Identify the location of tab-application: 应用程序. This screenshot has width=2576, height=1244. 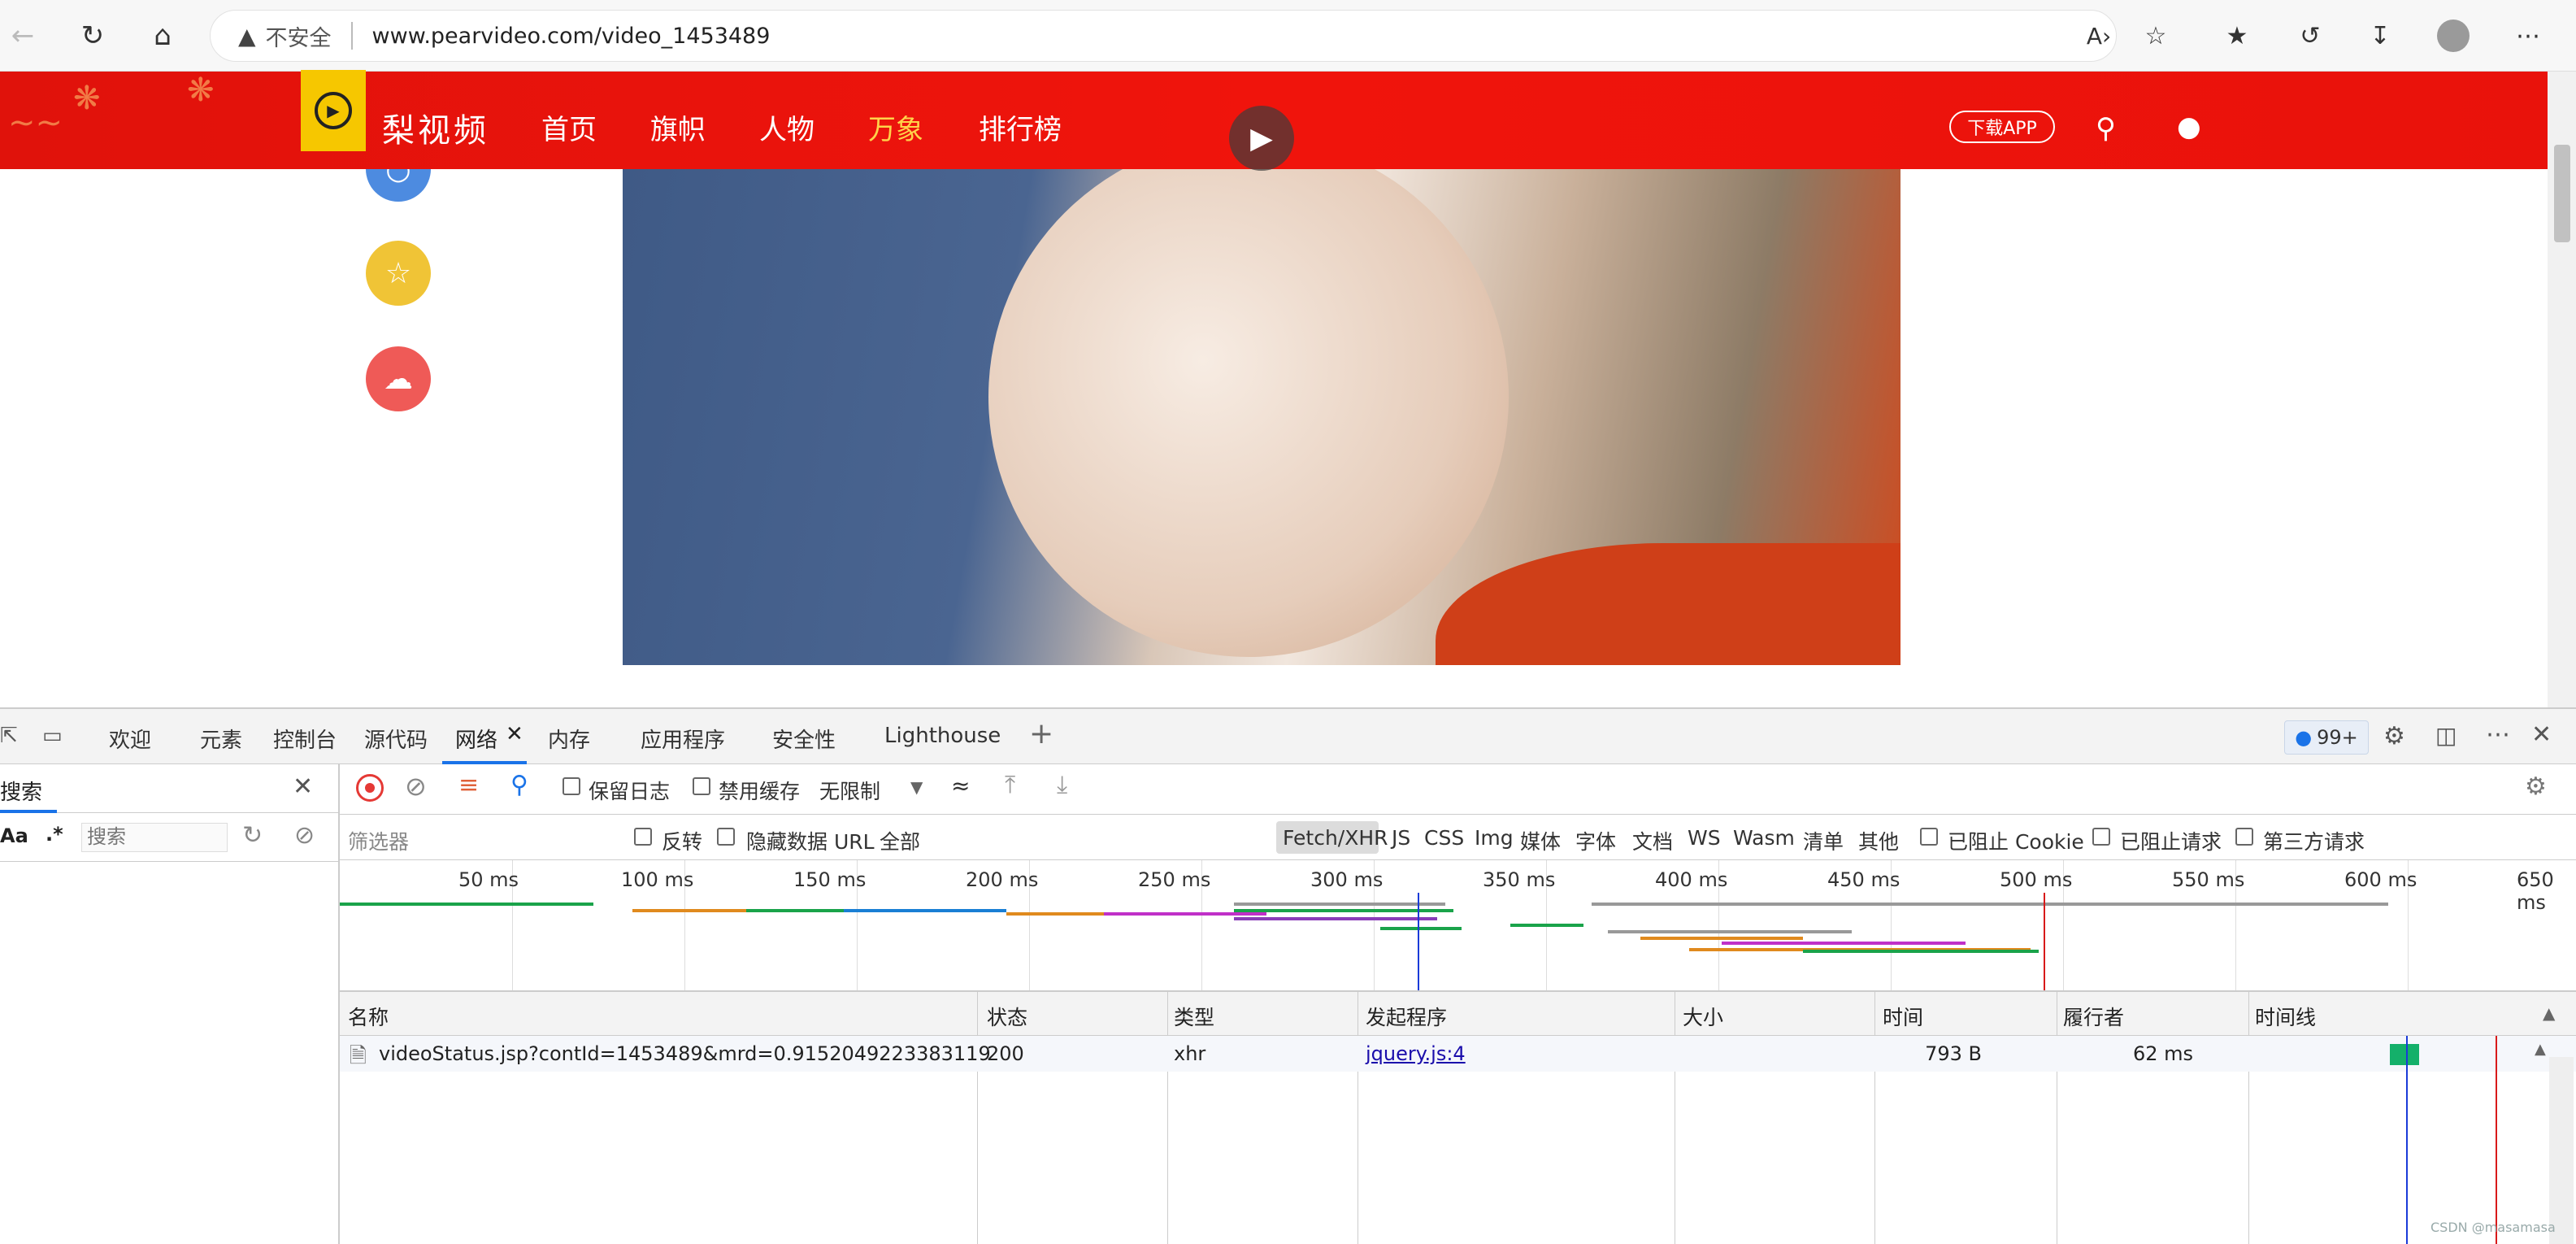
(683, 739).